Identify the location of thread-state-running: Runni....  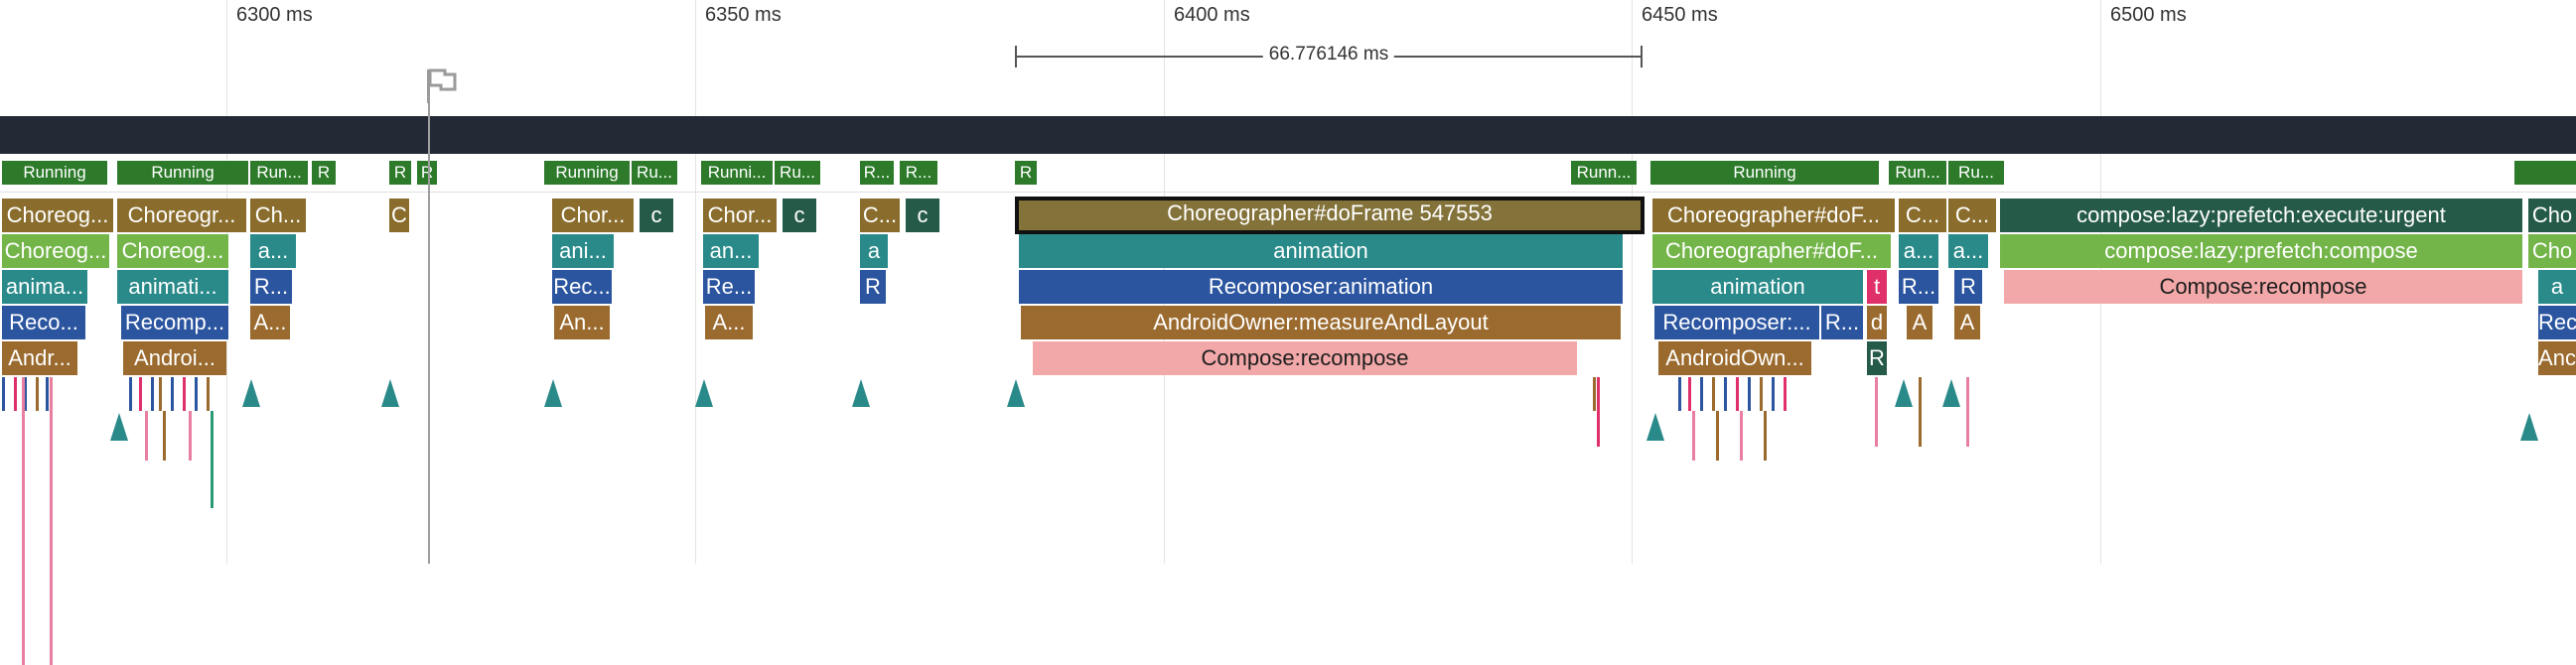
(737, 173).